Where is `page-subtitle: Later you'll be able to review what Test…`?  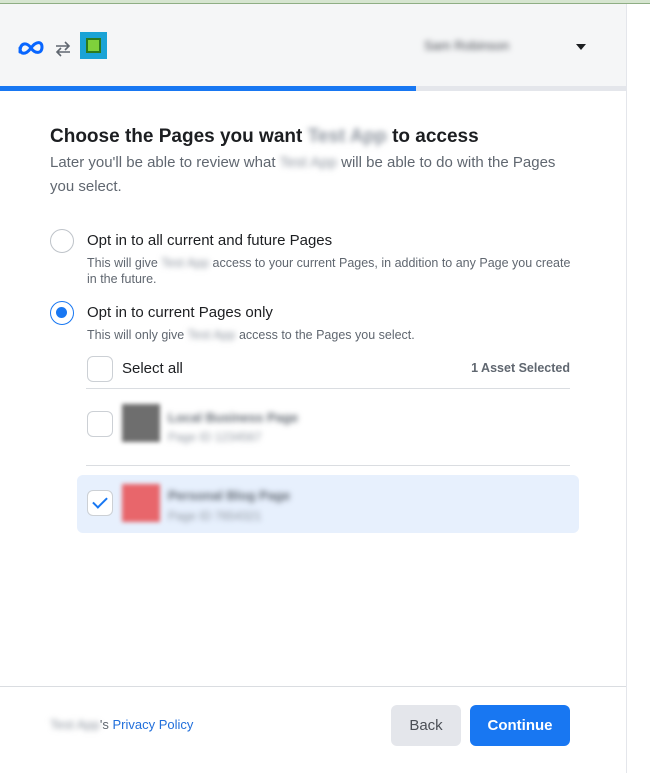
page-subtitle: Later you'll be able to review what Test… is located at coordinates (303, 174).